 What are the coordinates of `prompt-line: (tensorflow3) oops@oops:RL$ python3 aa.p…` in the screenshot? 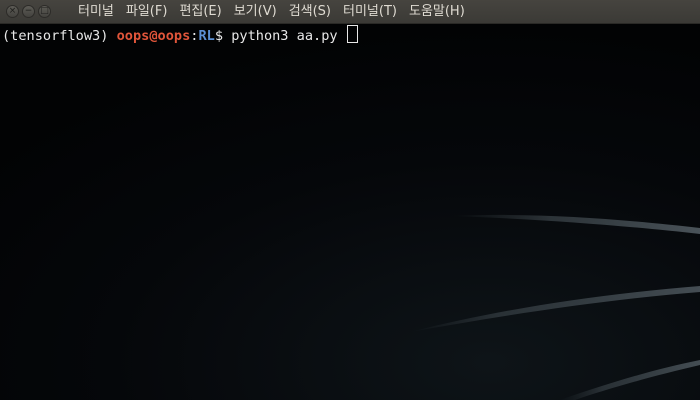 It's located at (180, 35).